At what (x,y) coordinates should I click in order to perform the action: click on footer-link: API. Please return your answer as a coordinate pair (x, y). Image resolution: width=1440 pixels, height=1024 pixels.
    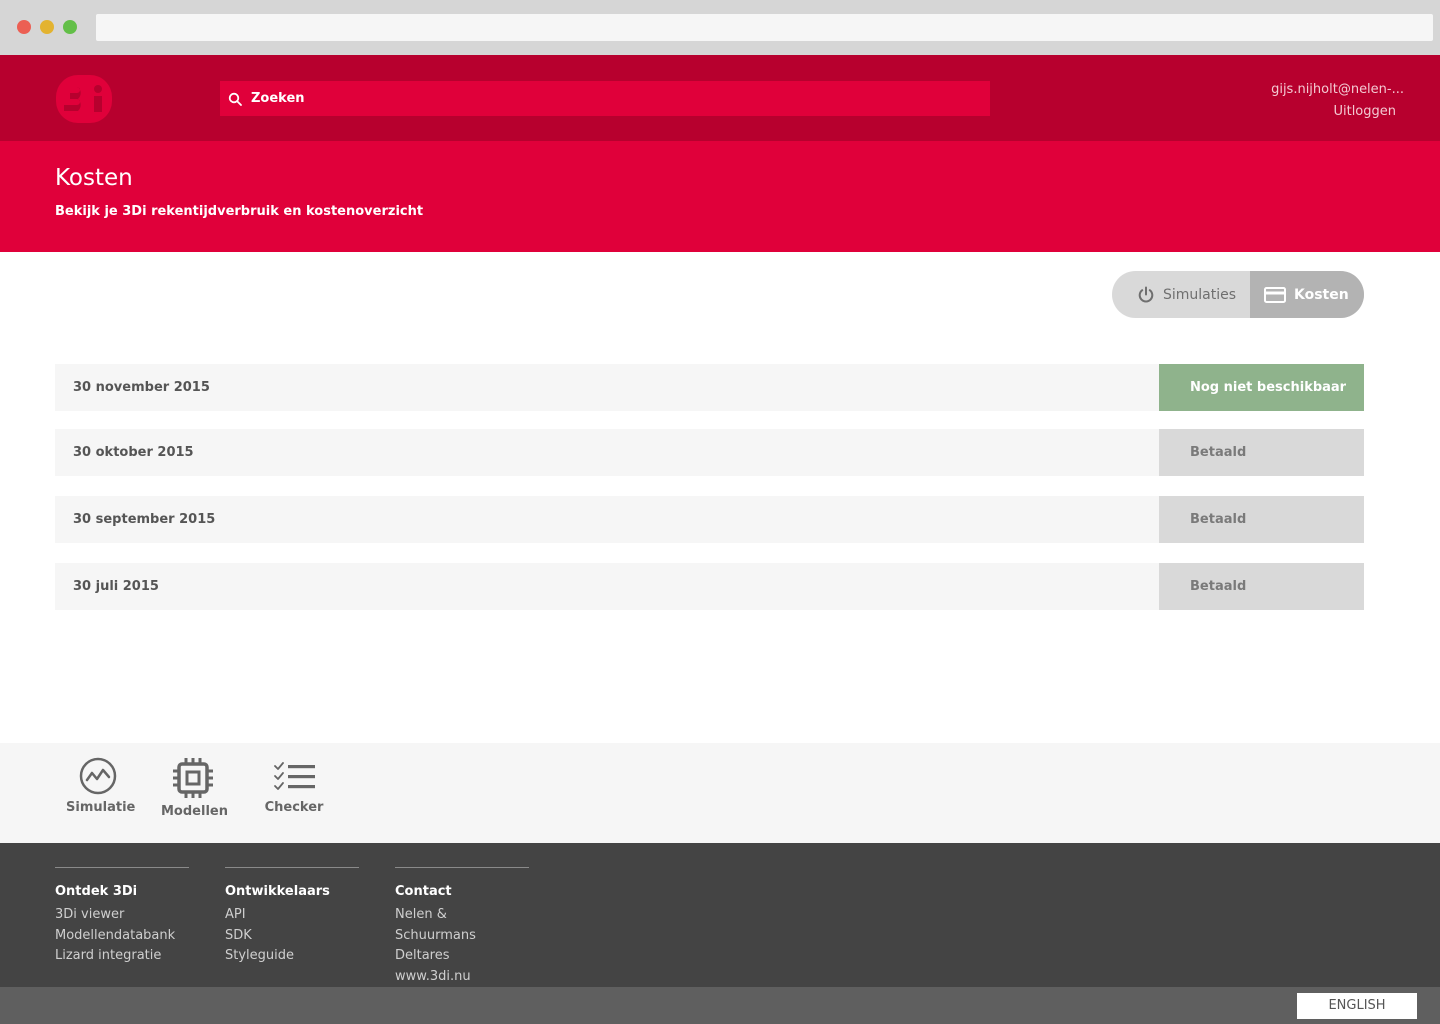
    Looking at the image, I should click on (292, 915).